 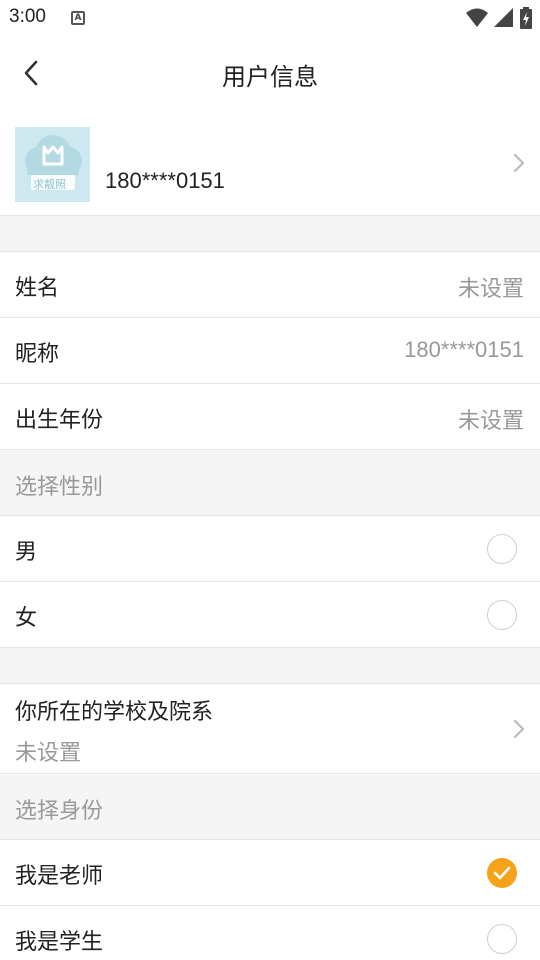 What do you see at coordinates (270, 417) in the screenshot?
I see `info-row-birth-year: 出生年份 未设置` at bounding box center [270, 417].